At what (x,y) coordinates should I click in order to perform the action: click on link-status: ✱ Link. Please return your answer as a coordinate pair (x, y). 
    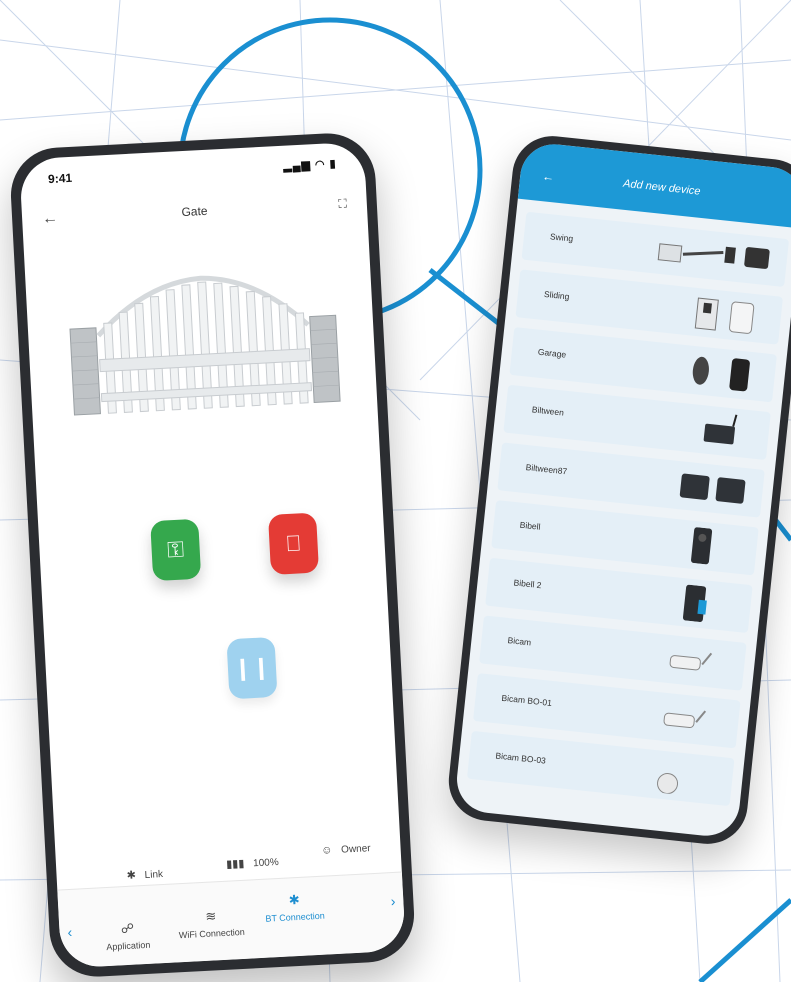
    Looking at the image, I should click on (144, 874).